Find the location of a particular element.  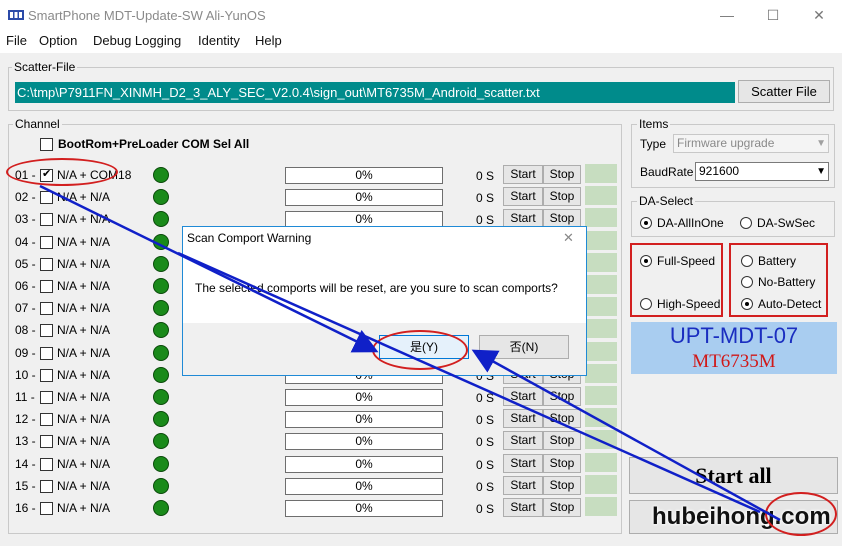

arrow-stop-to-yes is located at coordinates (626, 435).